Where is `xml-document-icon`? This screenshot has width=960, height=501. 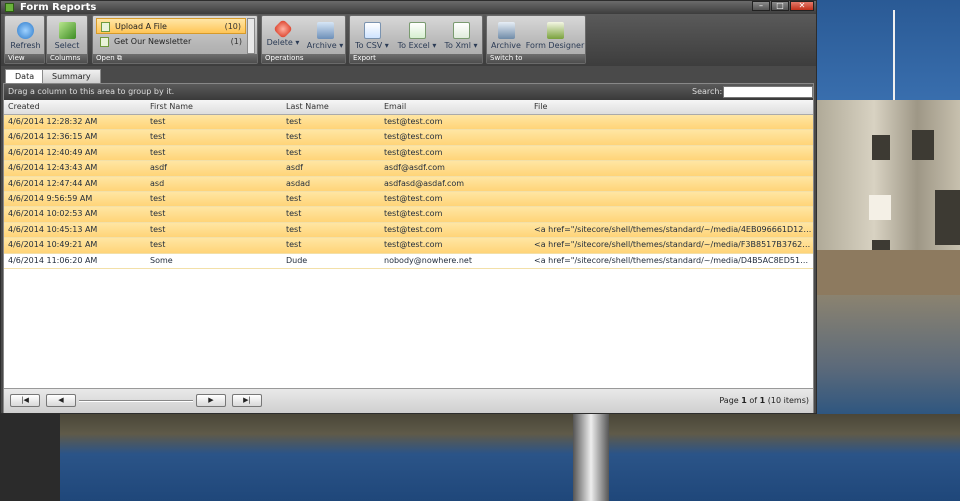 xml-document-icon is located at coordinates (461, 30).